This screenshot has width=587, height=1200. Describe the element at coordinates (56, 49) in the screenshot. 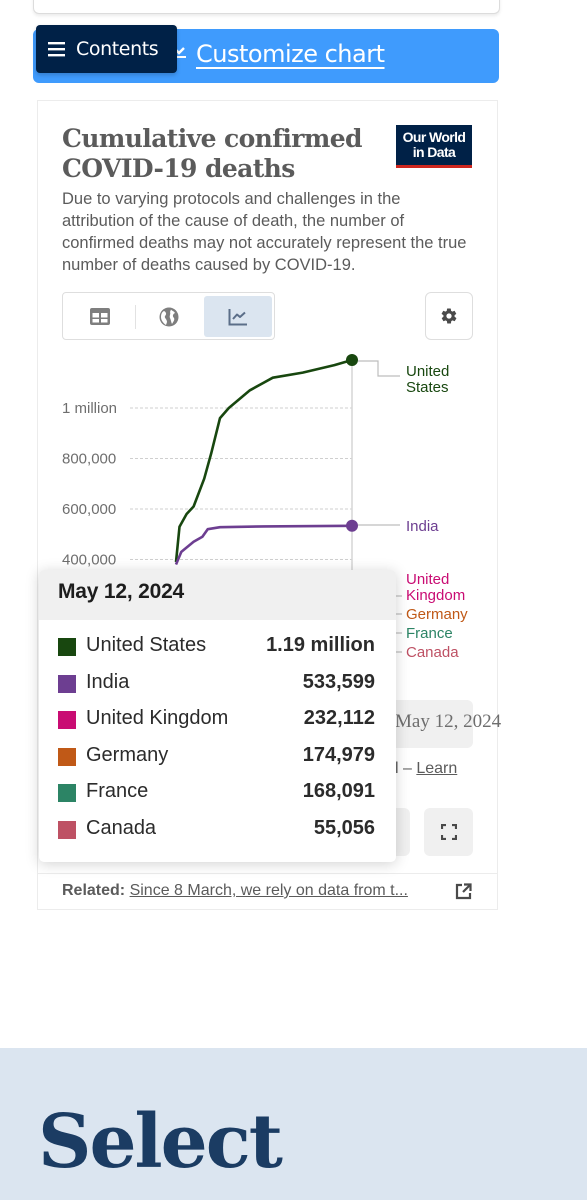

I see `menu-icon` at that location.